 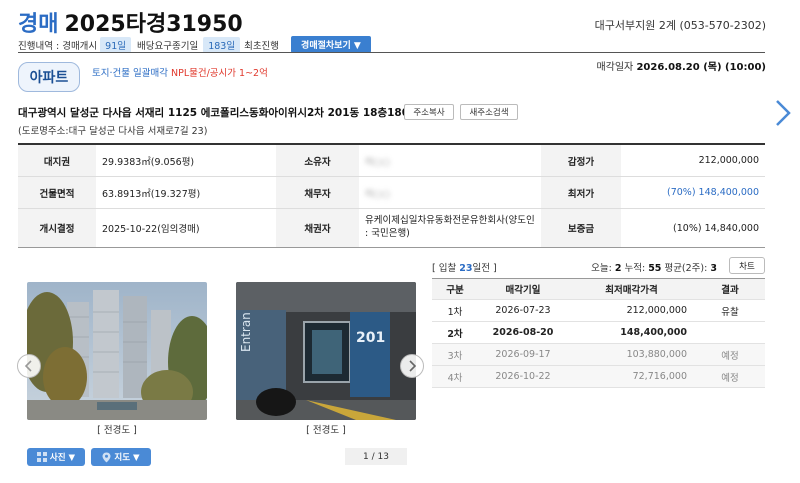 What do you see at coordinates (57, 192) in the screenshot?
I see `area-label: 건물면적` at bounding box center [57, 192].